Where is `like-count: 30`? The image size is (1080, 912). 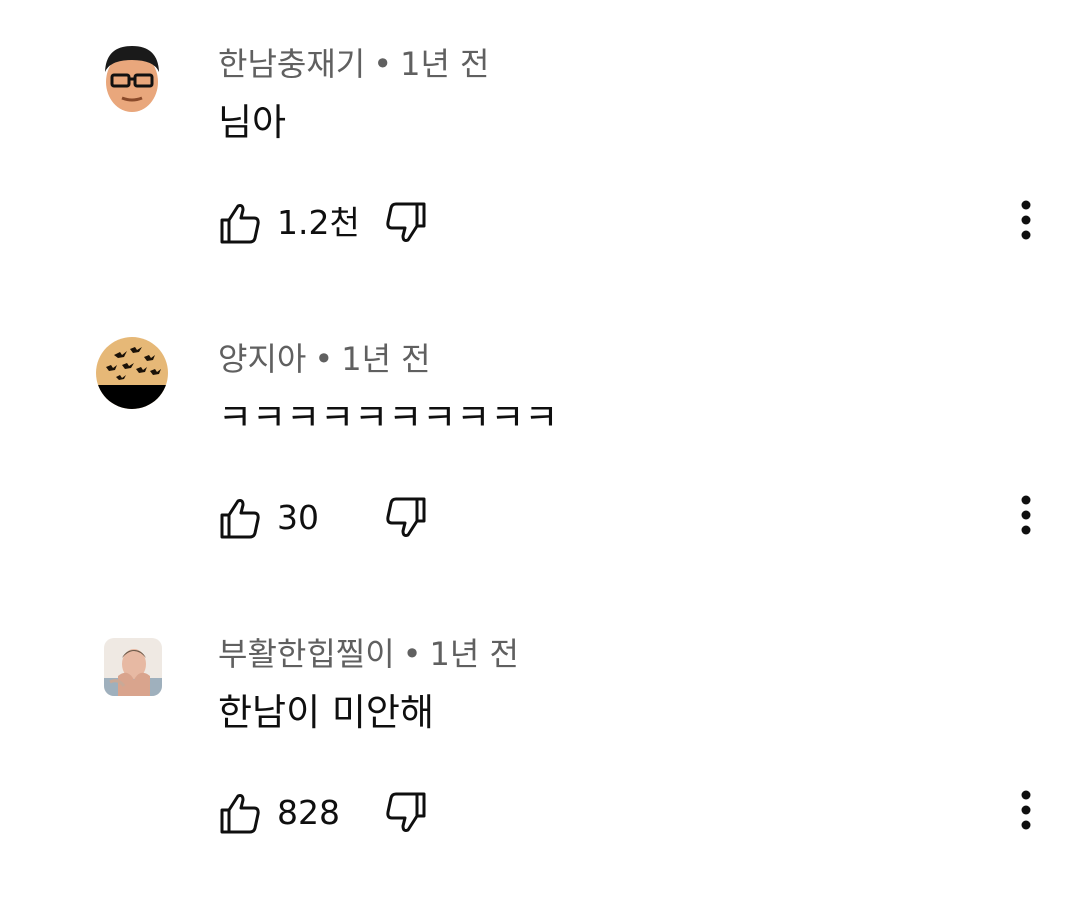 like-count: 30 is located at coordinates (298, 517).